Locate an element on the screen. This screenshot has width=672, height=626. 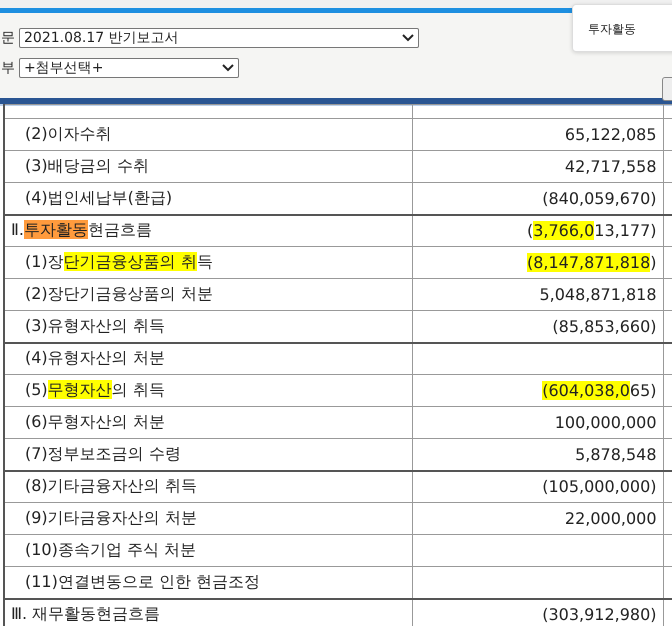
amount: (105,000,000) is located at coordinates (599, 486).